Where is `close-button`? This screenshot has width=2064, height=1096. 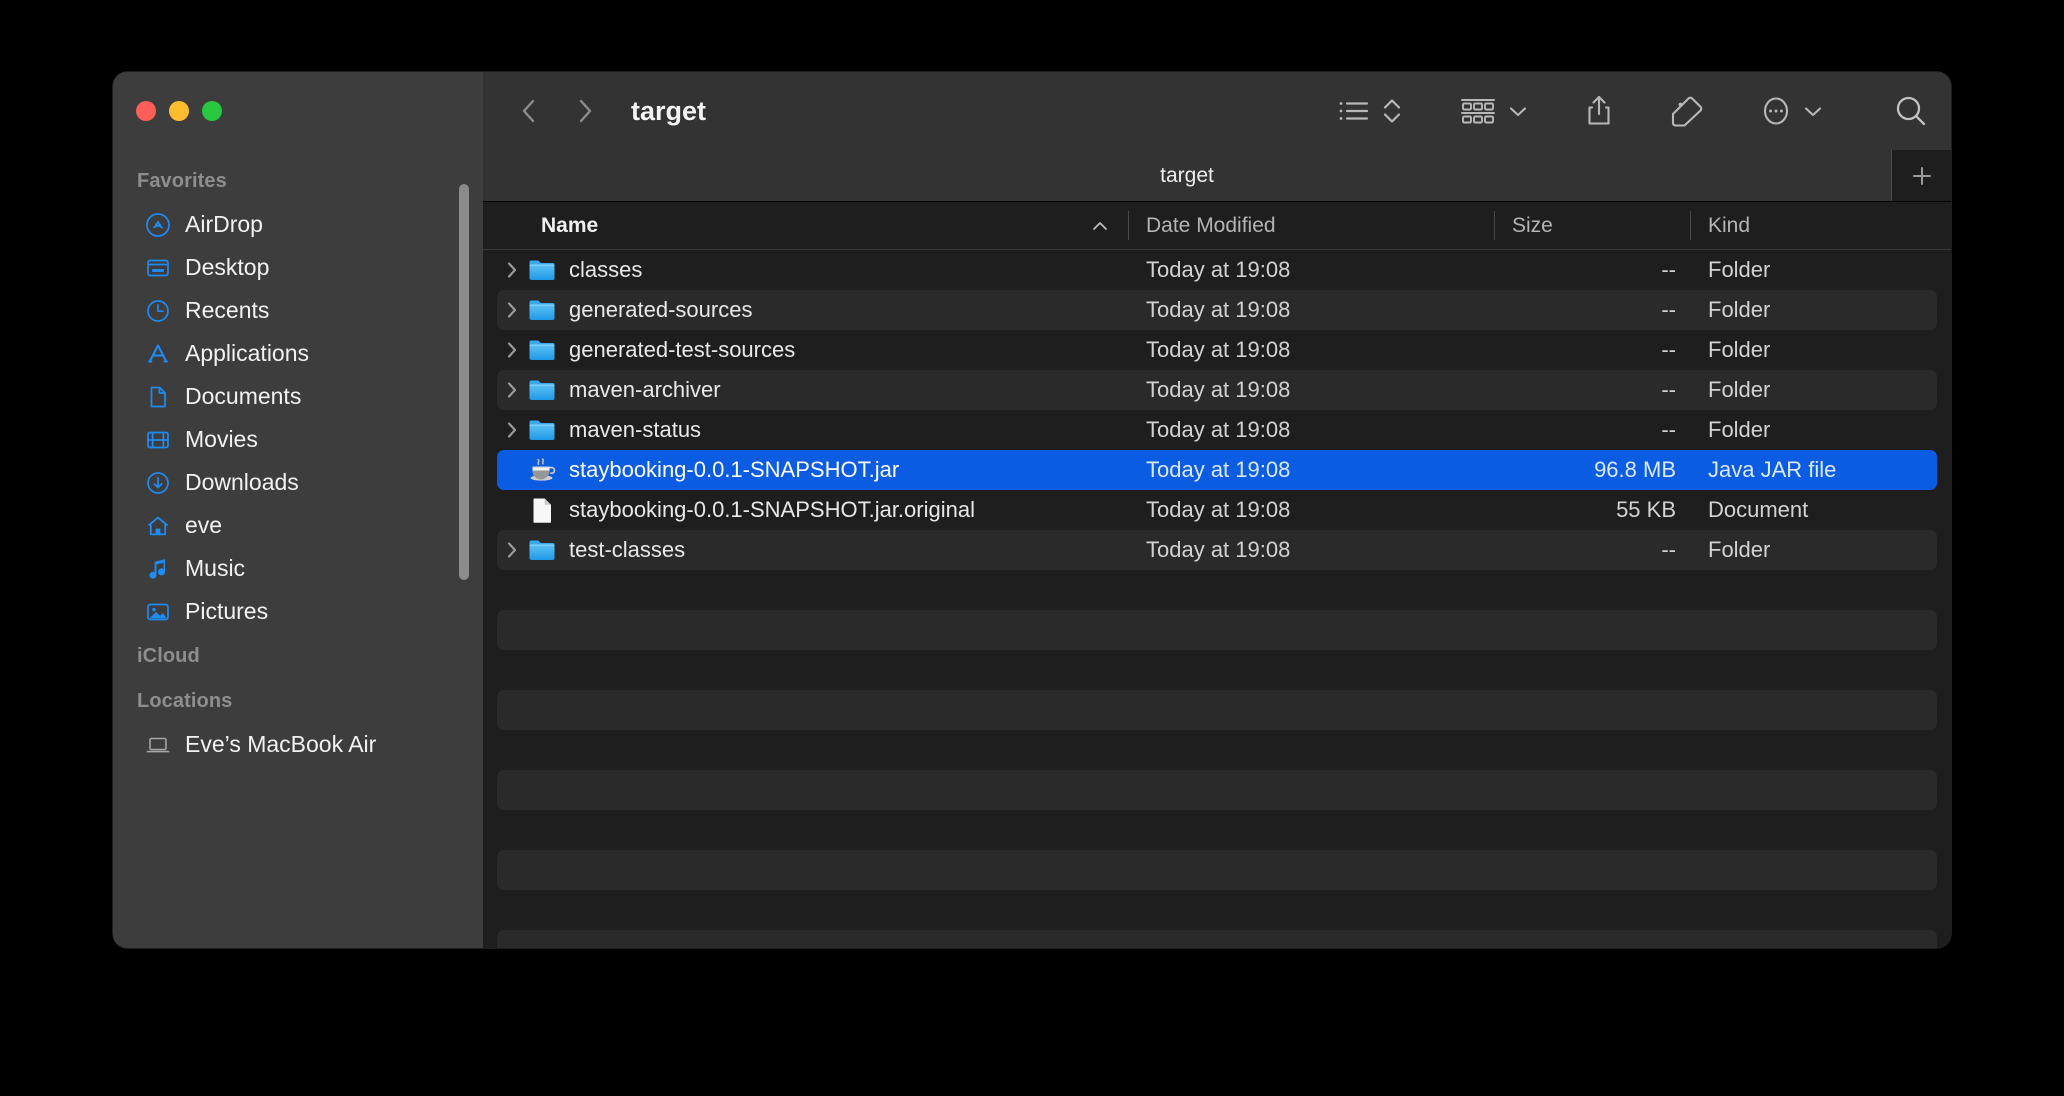
close-button is located at coordinates (146, 111).